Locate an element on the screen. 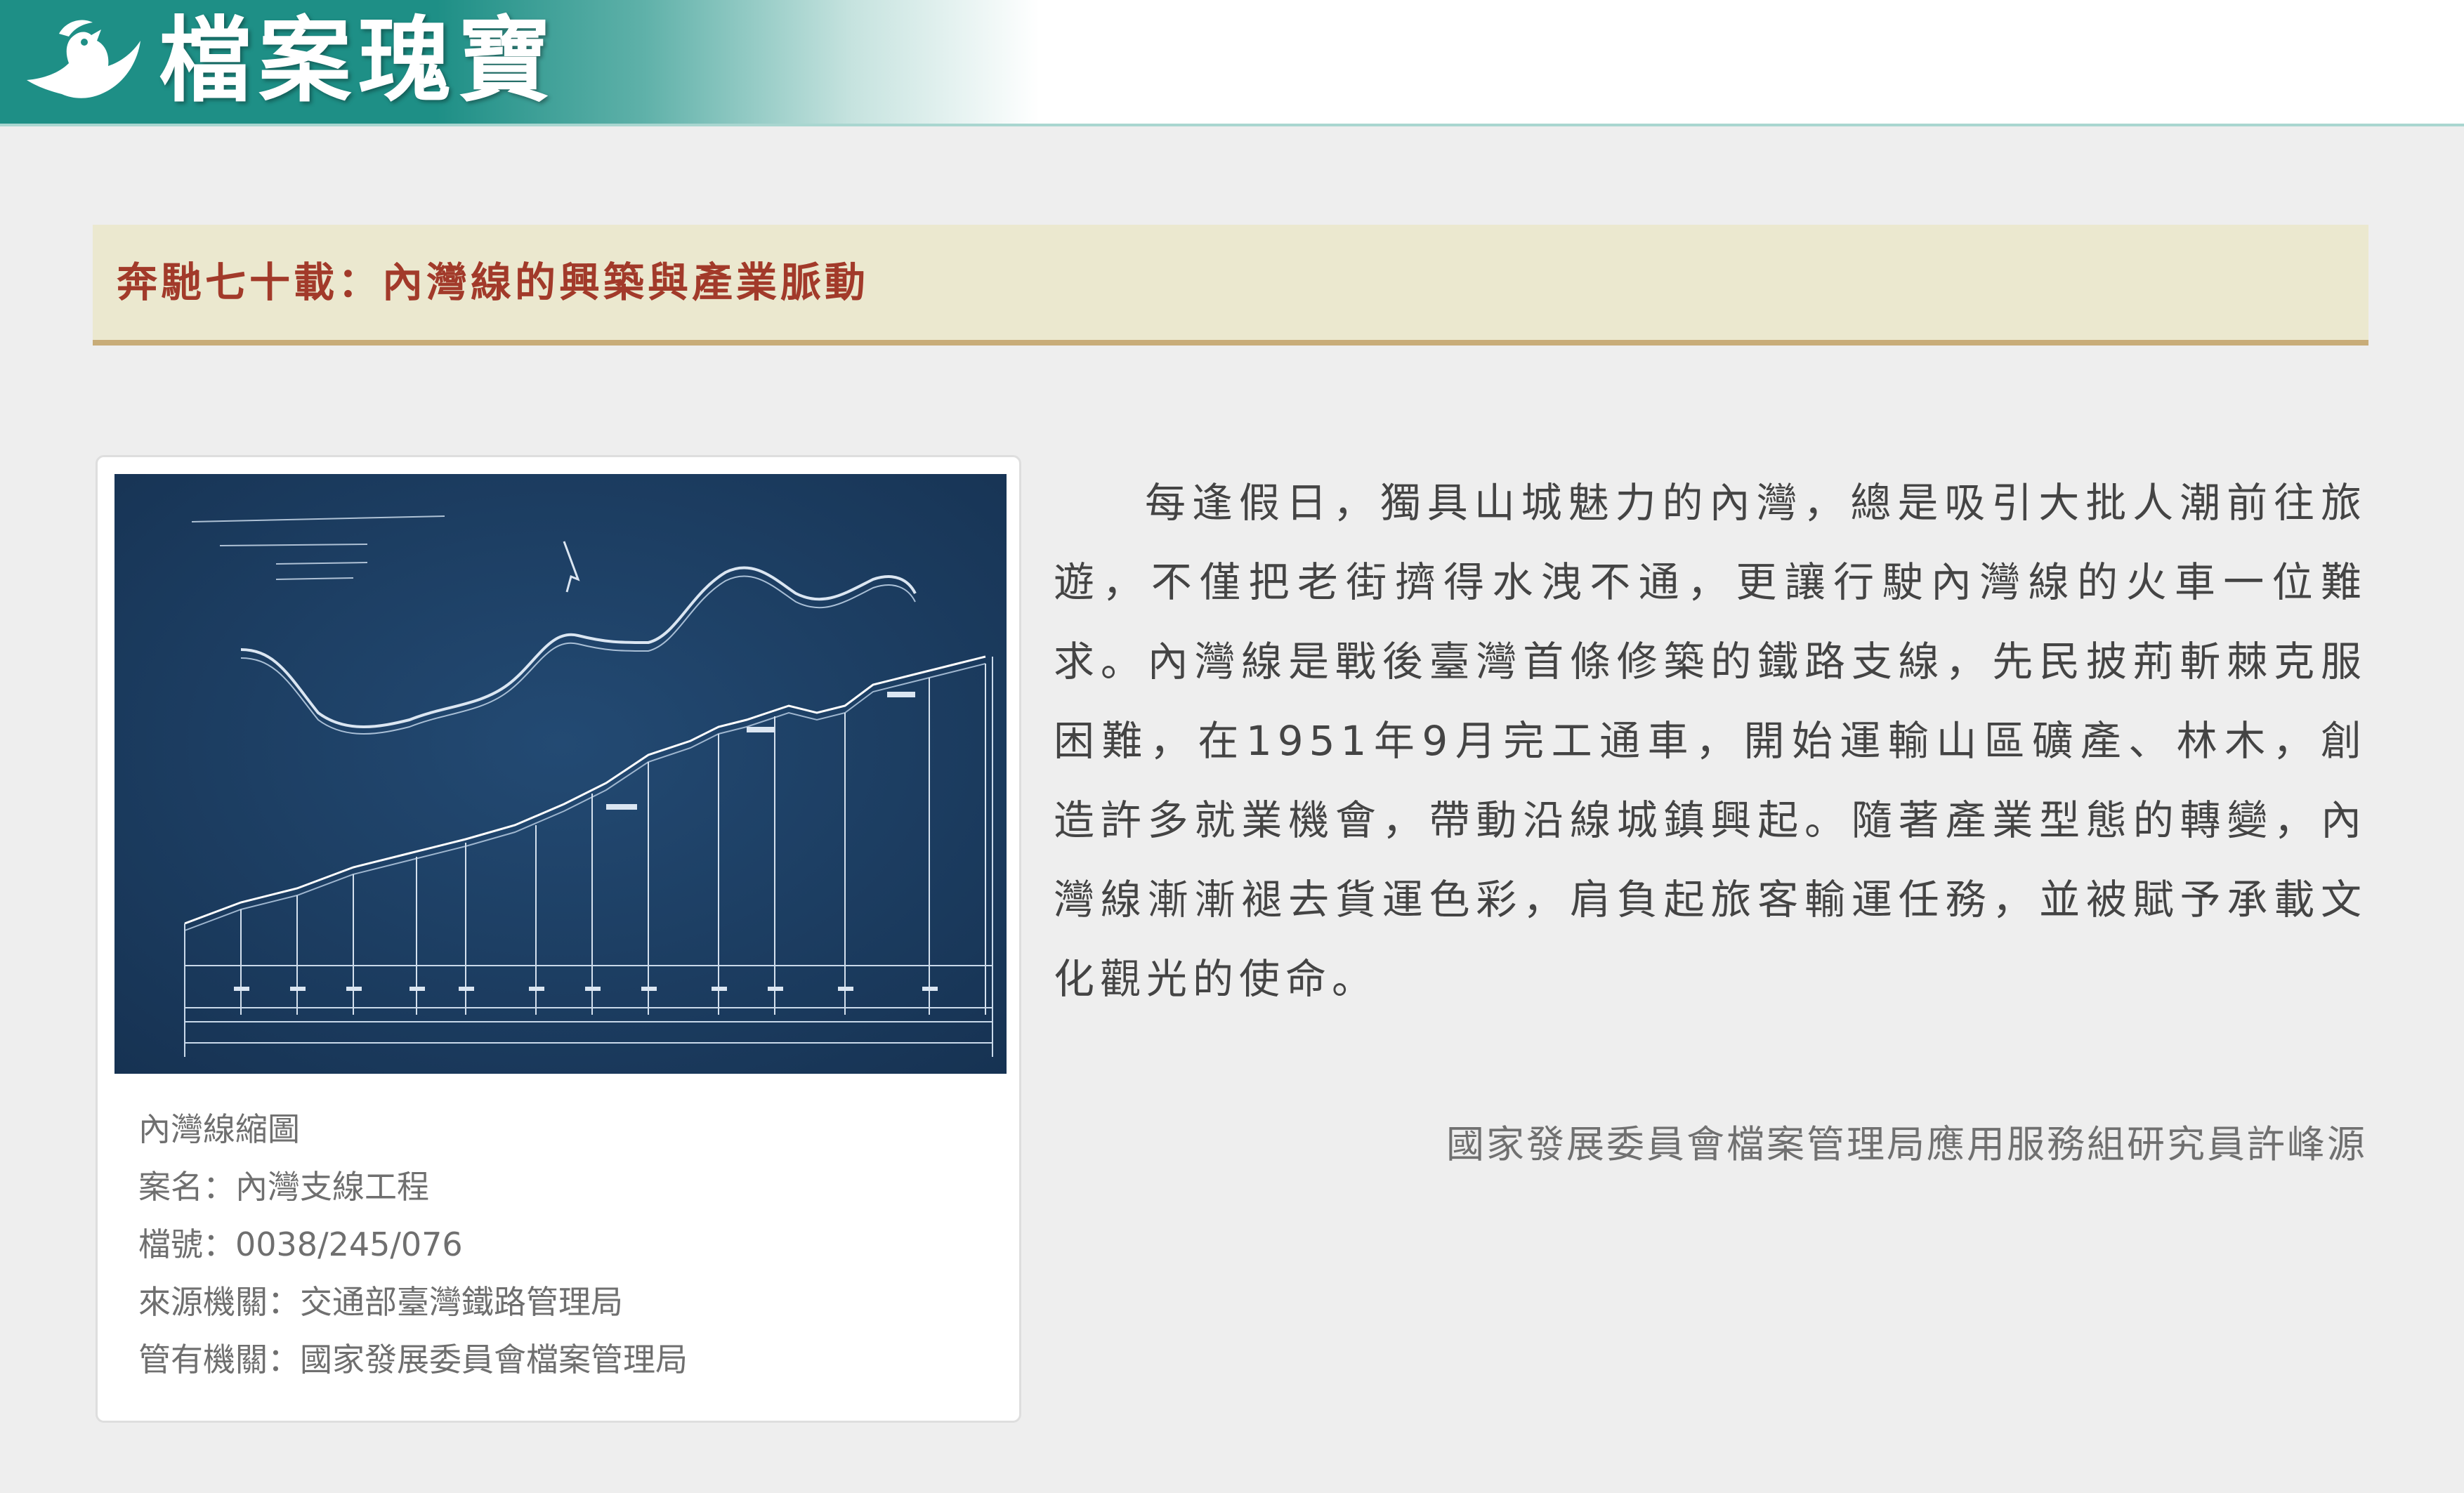  section-title: 奔馳七十載：內灣線的興築與產業脈動 is located at coordinates (493, 282).